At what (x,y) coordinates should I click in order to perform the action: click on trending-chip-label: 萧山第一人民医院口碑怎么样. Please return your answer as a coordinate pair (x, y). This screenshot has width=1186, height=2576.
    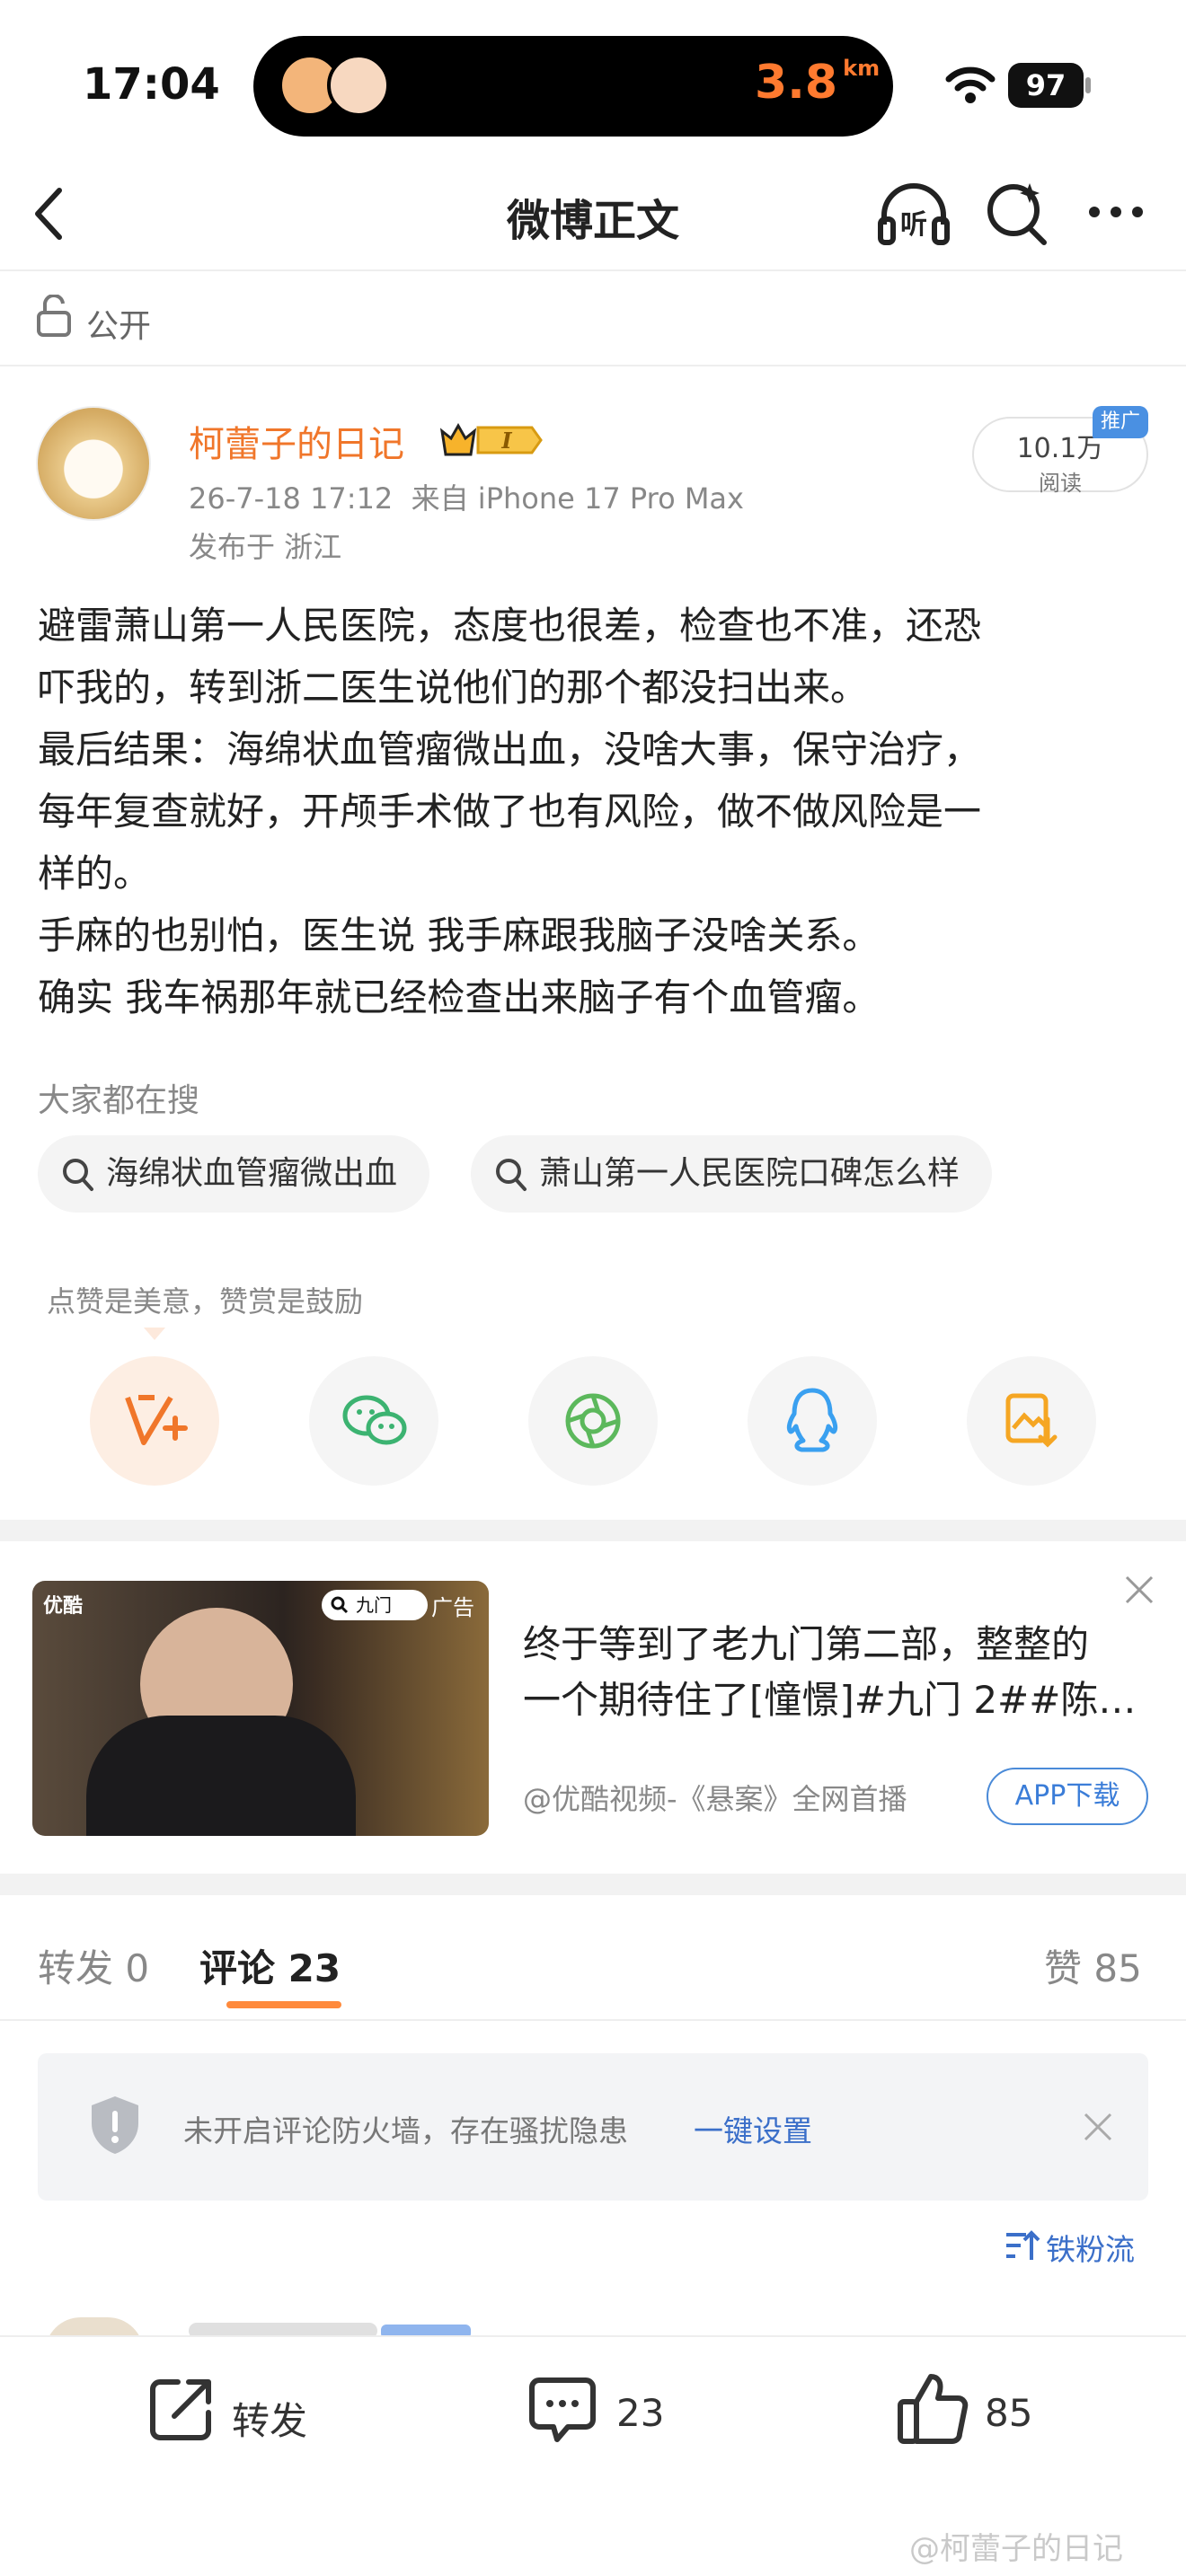
    Looking at the image, I should click on (749, 1173).